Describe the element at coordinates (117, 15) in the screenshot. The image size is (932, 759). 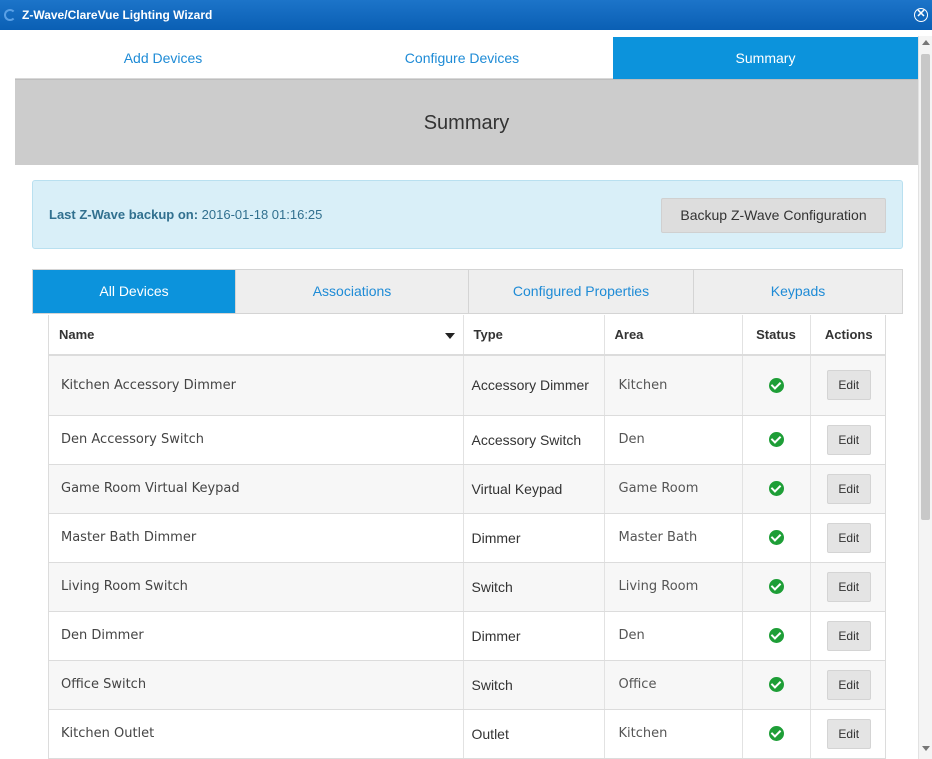
I see `window-title: Z-Wave/ClareVue Lighting Wizard` at that location.